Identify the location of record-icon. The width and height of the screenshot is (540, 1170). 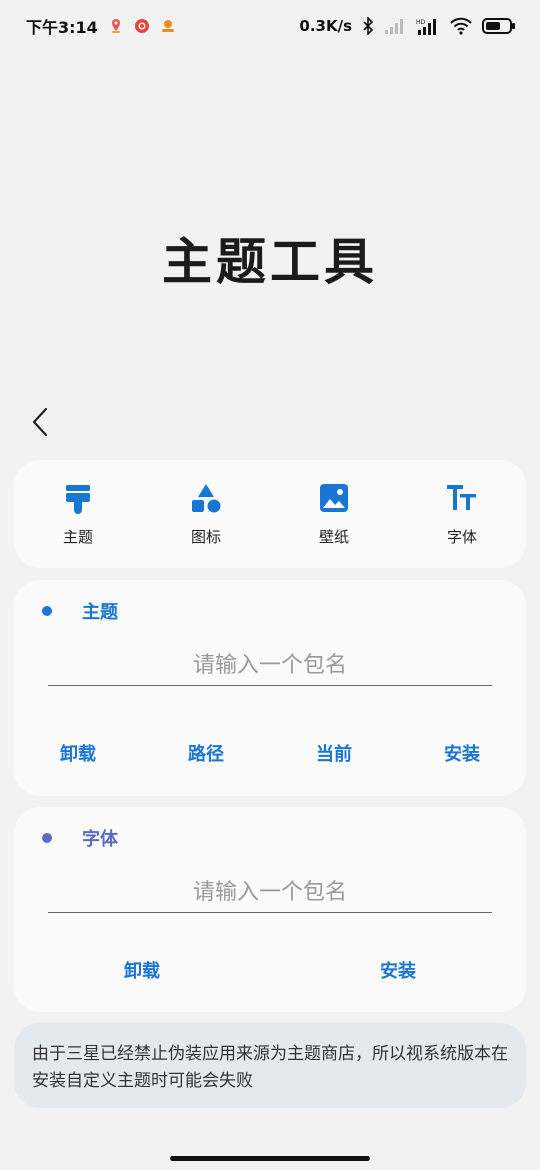
(141, 26).